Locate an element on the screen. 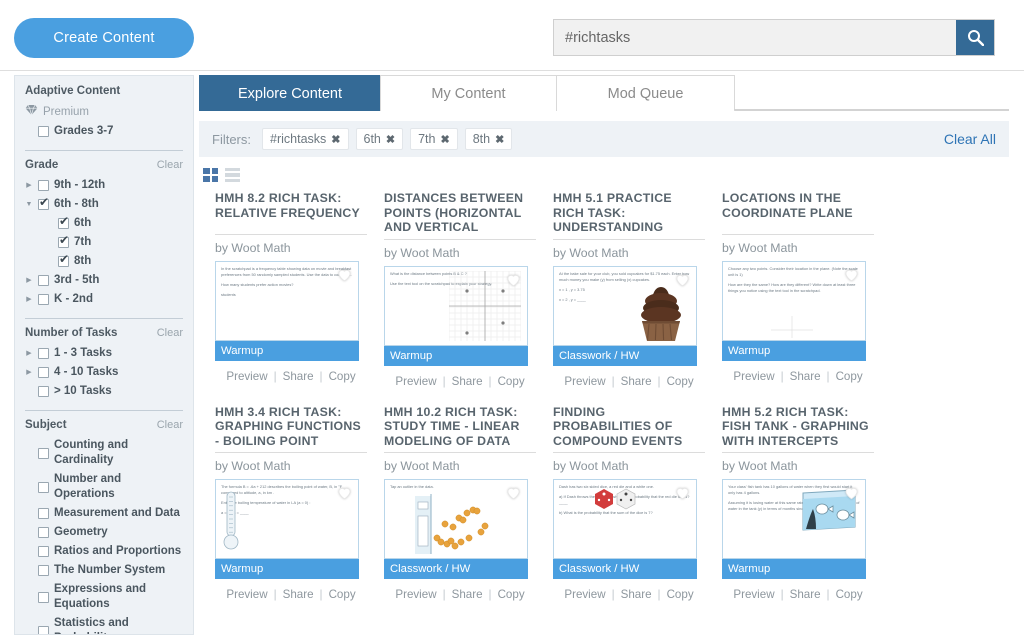 Image resolution: width=1024 pixels, height=635 pixels. filter-option: ▶Expressions and Equations is located at coordinates (104, 597).